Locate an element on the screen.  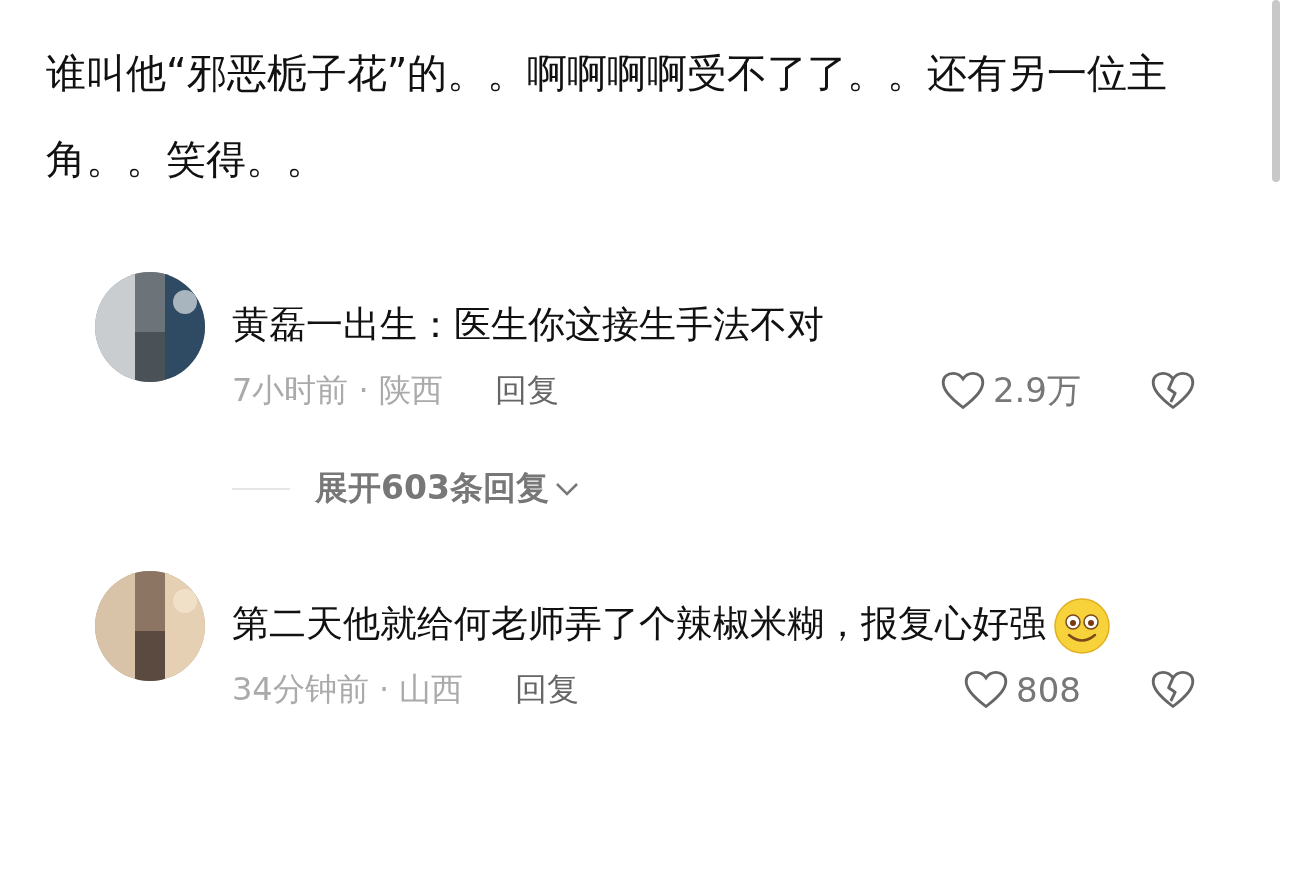
comment-text: 第二天他就给何老师弄了个辣椒米糊，报复心好强 is located at coordinates (639, 623).